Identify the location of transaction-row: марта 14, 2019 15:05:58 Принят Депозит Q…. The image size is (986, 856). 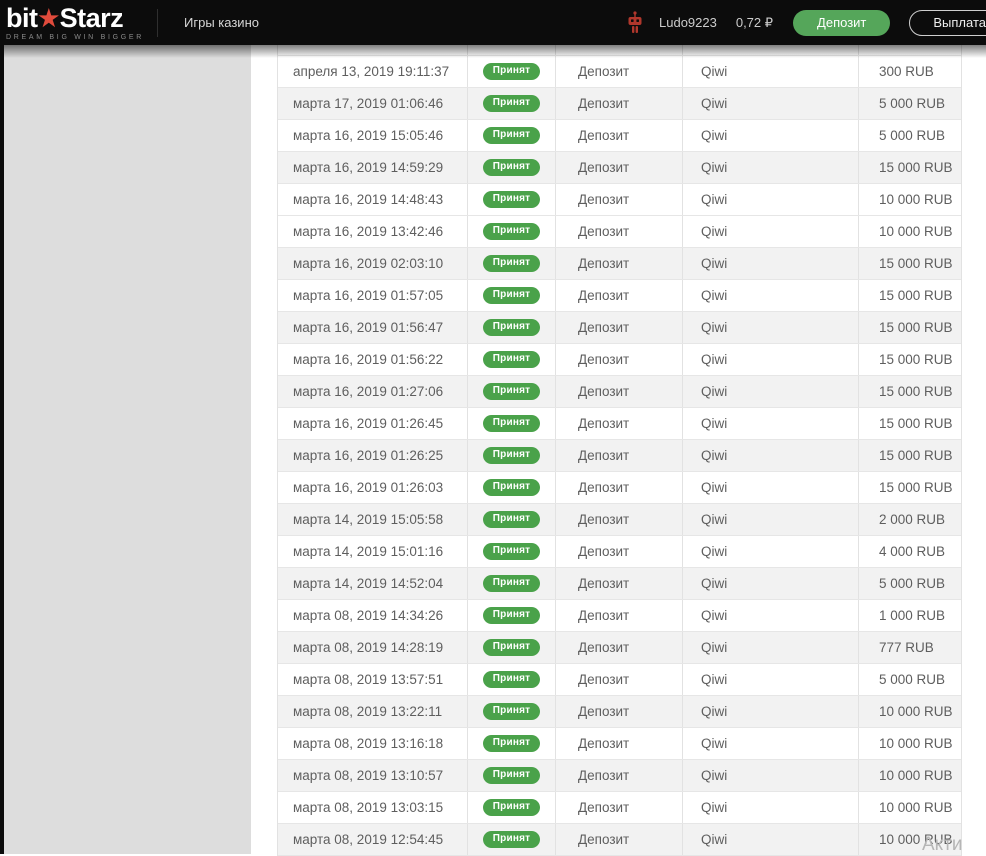
(619, 520).